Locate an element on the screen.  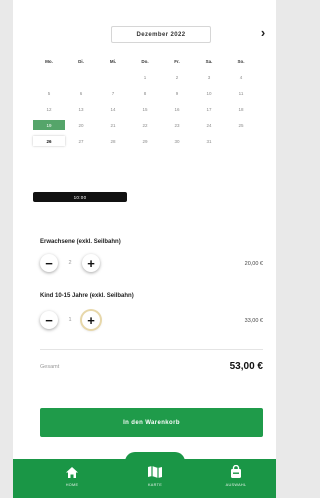
calendar-week-row: 1234 is located at coordinates (145, 77).